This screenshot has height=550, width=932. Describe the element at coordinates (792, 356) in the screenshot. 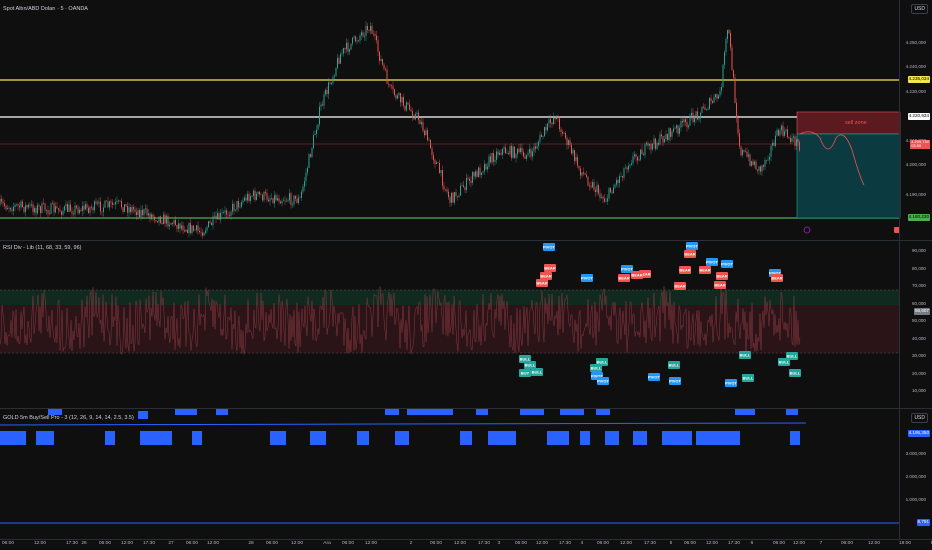

I see `rsi-bull-label: BULL` at that location.